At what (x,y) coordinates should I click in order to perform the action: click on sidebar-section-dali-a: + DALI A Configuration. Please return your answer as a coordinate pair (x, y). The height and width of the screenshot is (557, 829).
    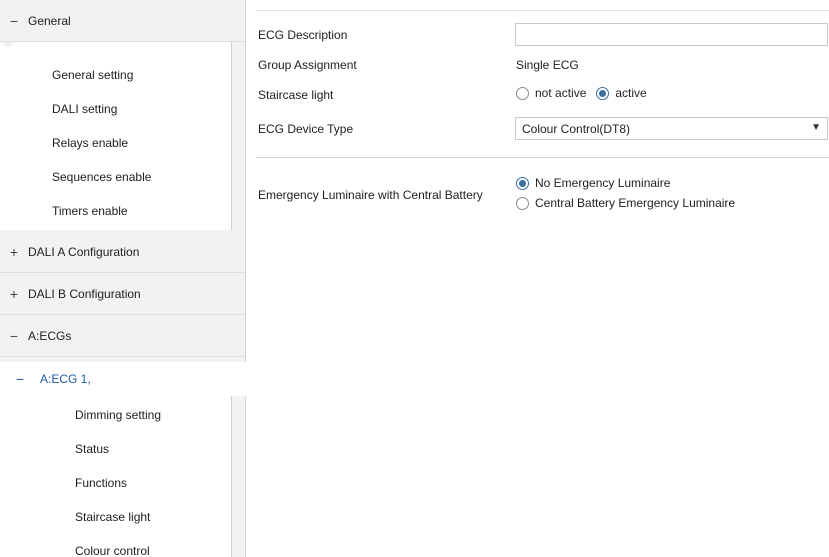
    Looking at the image, I should click on (122, 252).